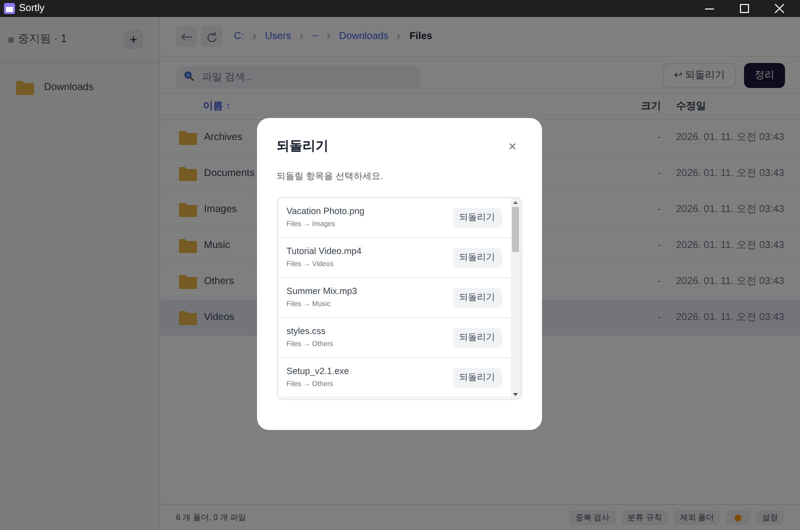 Image resolution: width=800 pixels, height=530 pixels. What do you see at coordinates (42, 40) in the screenshot?
I see `status-label: 중지됨 · 1` at bounding box center [42, 40].